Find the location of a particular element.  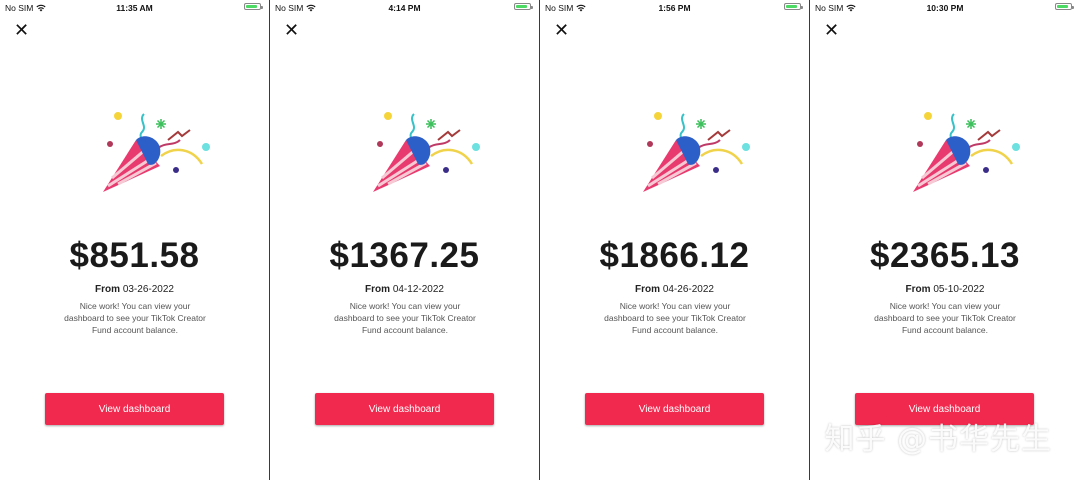

clock: 10:30 PM is located at coordinates (945, 8).